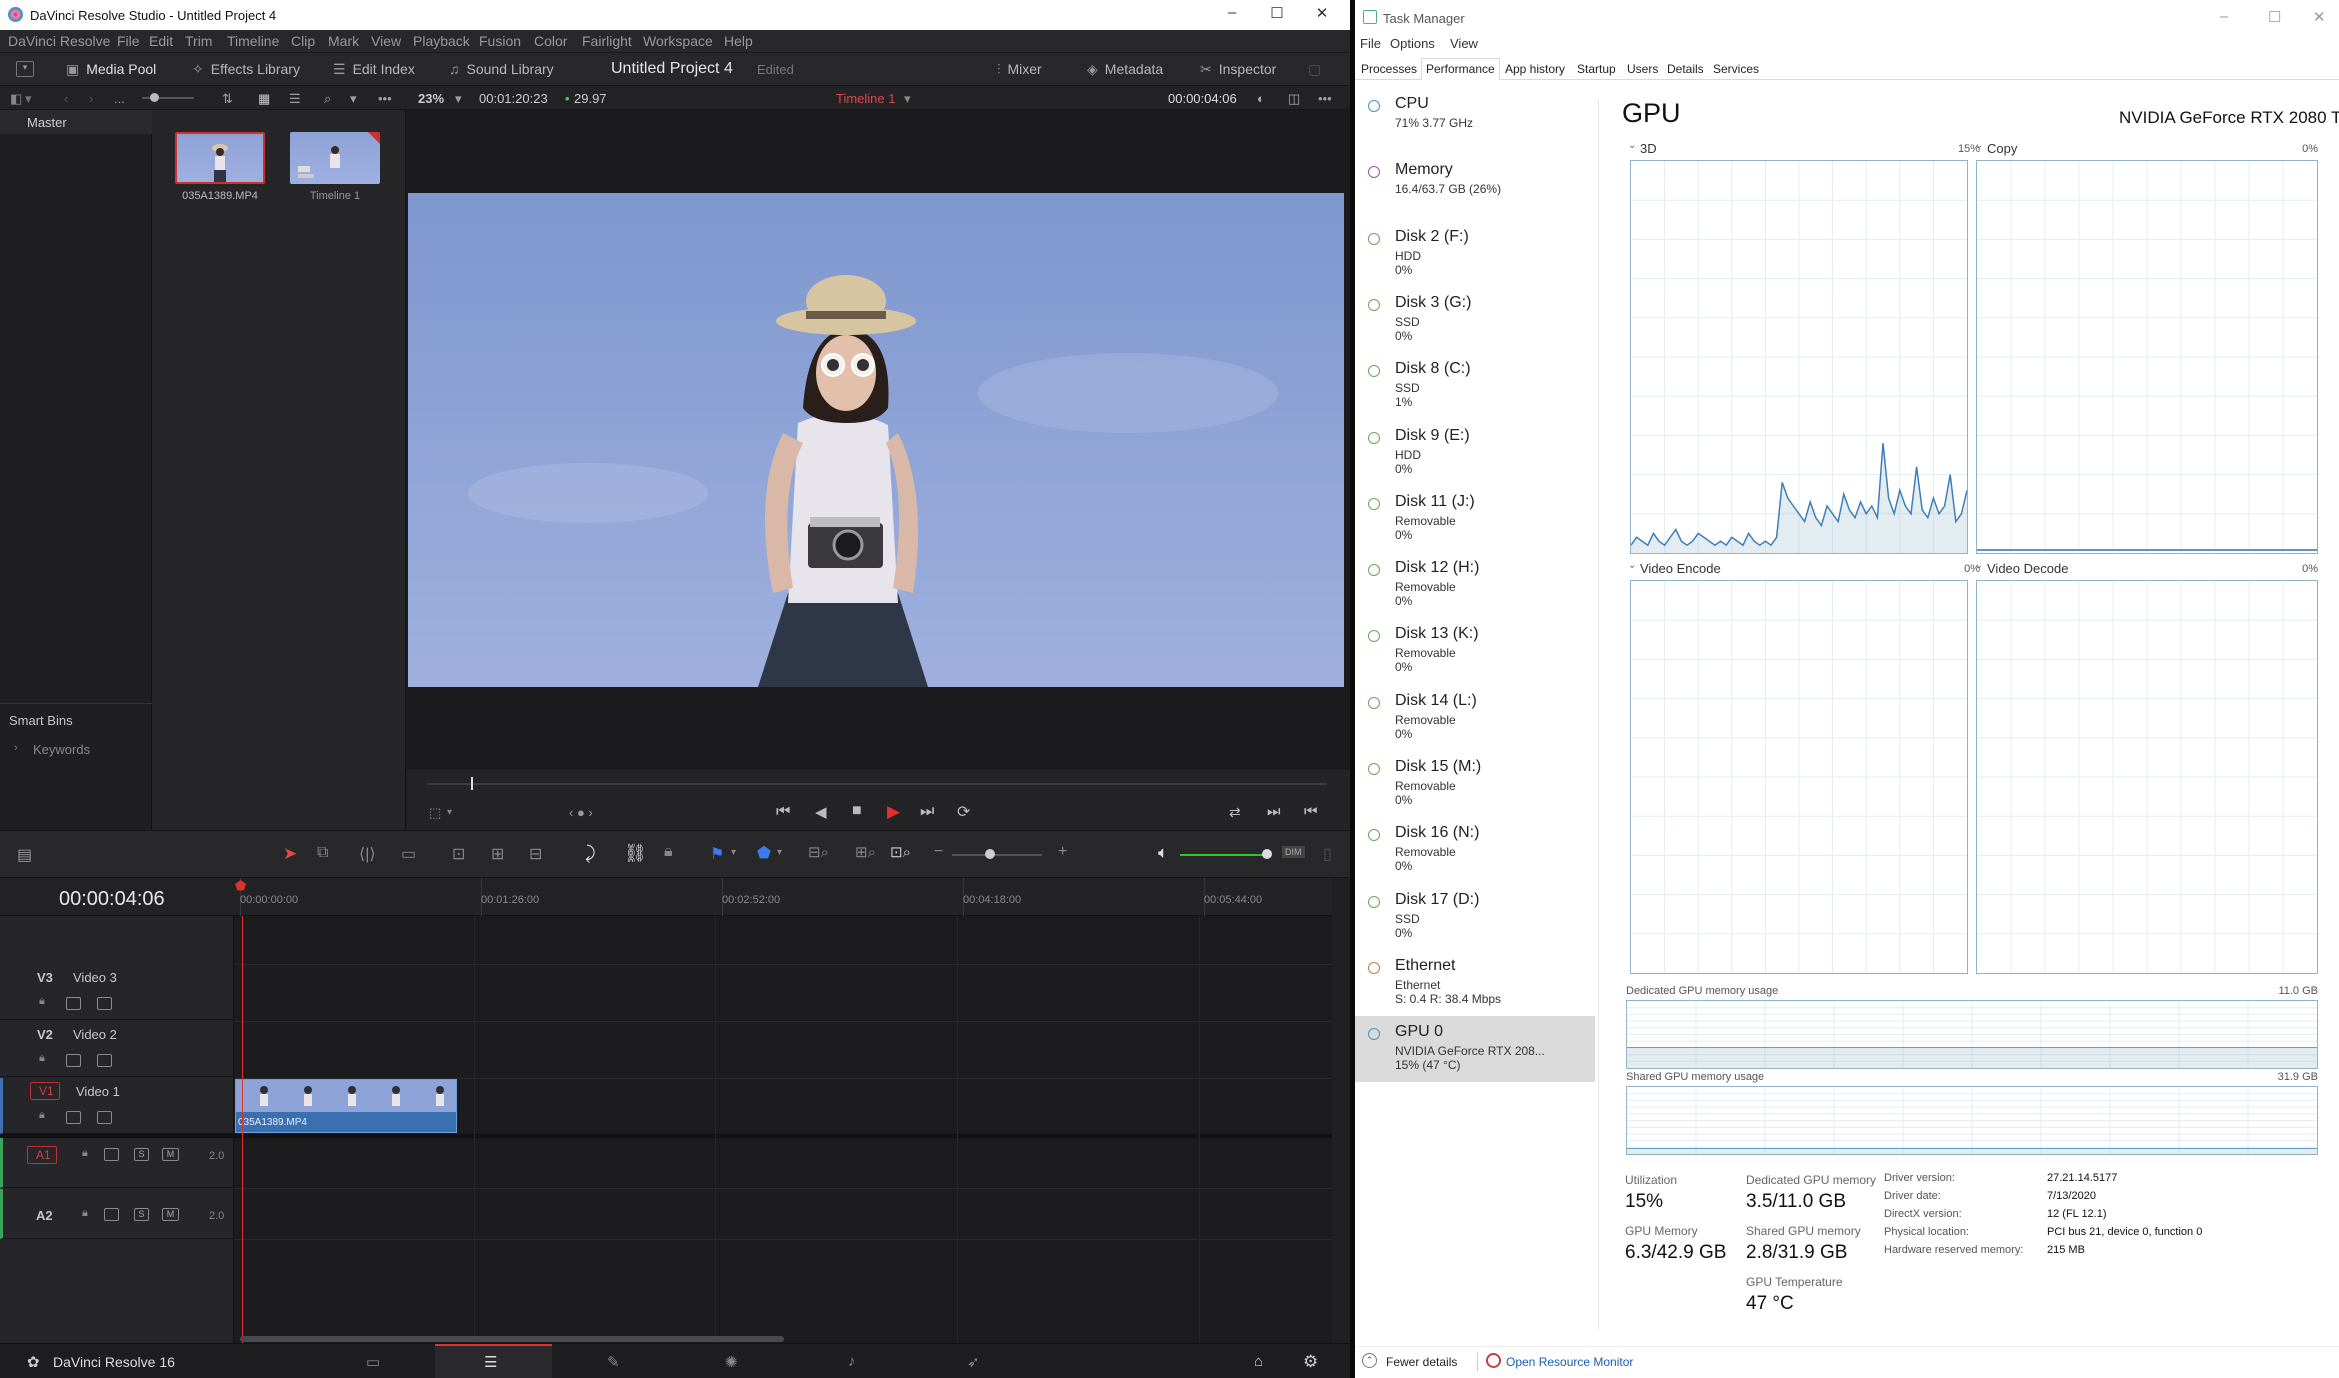 Image resolution: width=2339 pixels, height=1378 pixels. Describe the element at coordinates (1412, 43) in the screenshot. I see `menu-options: Options` at that location.